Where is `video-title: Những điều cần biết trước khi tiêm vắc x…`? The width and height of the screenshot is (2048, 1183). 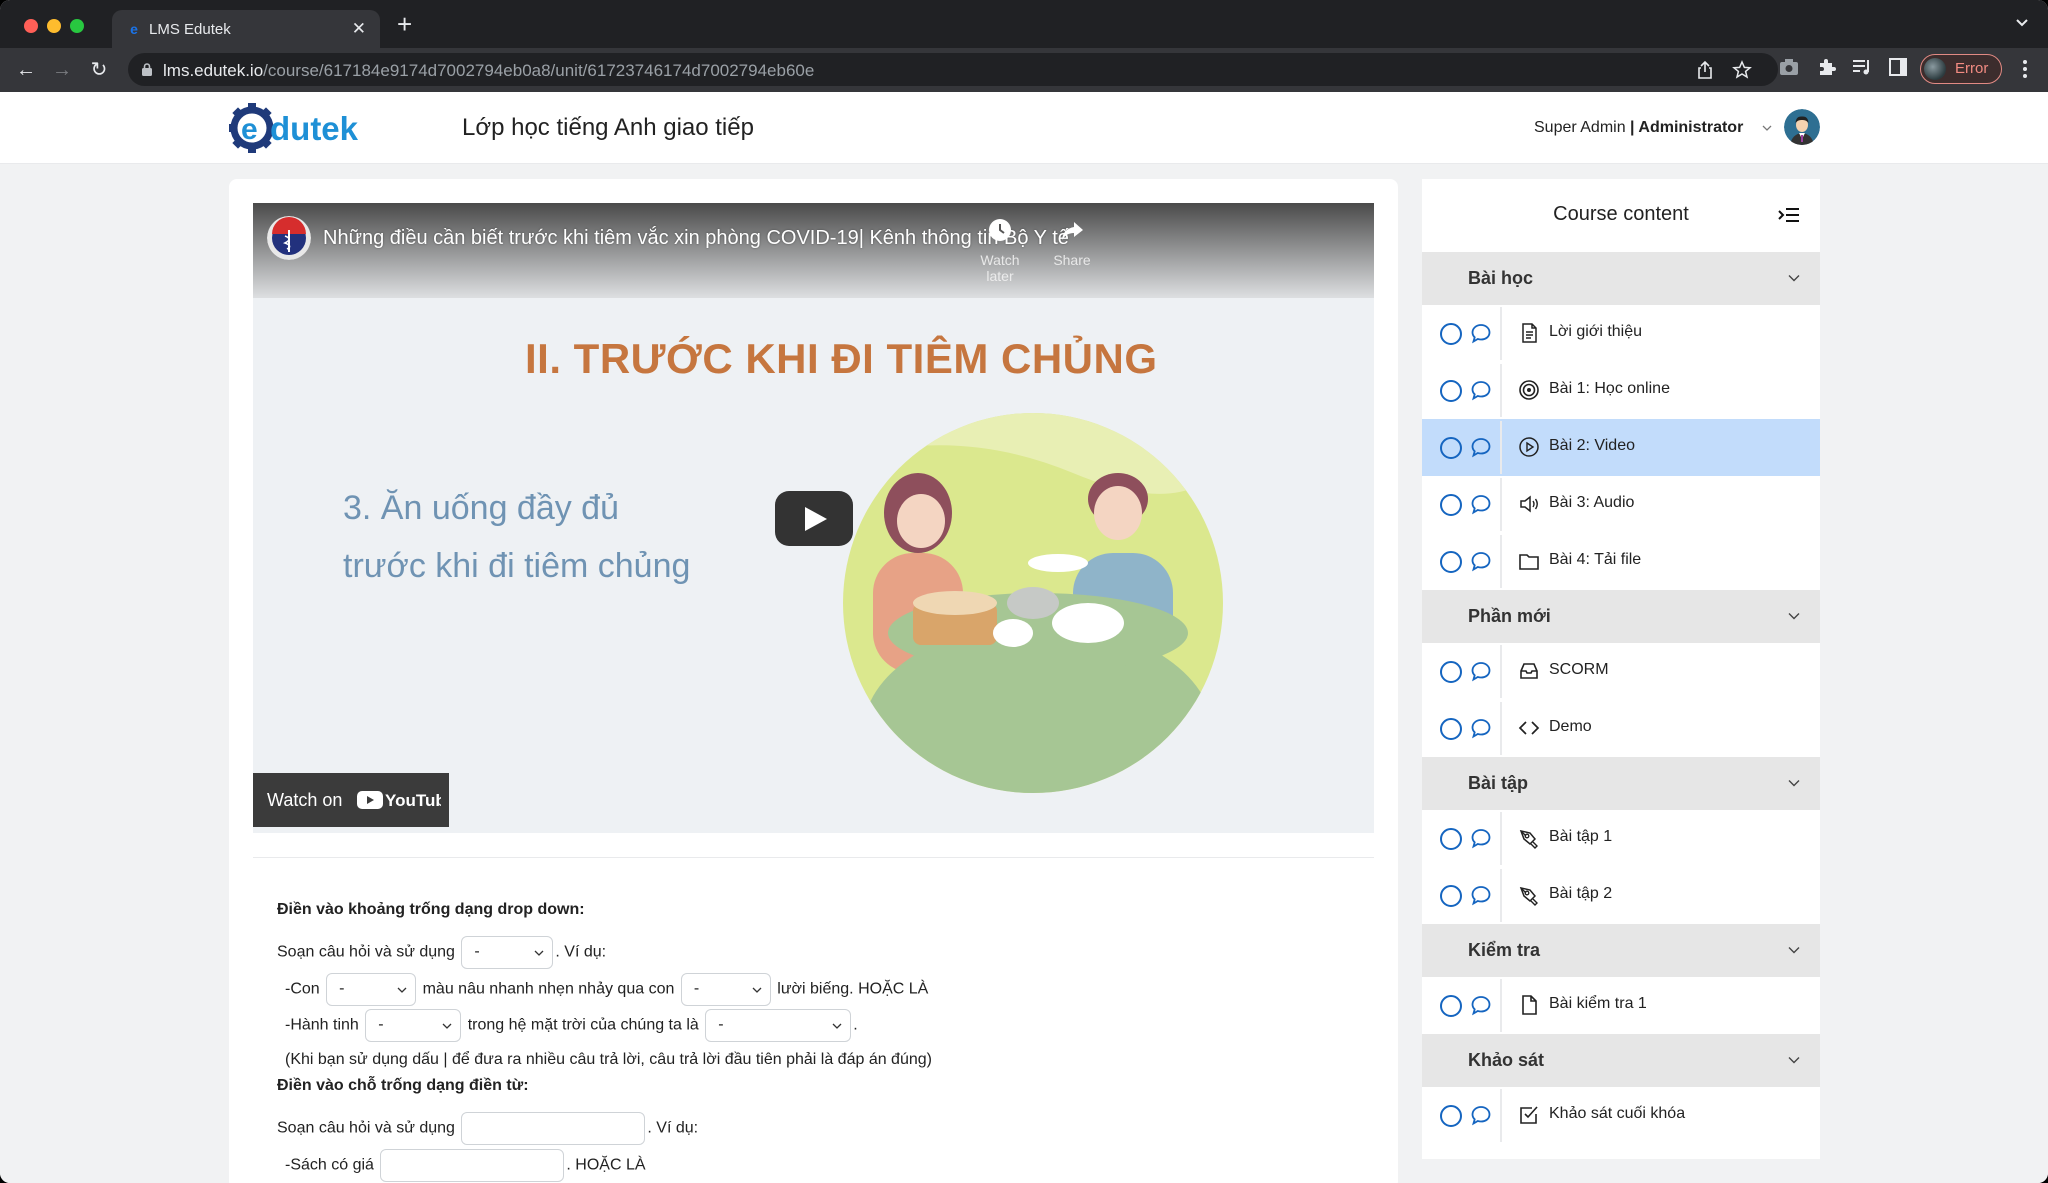
video-title: Những điều cần biết trước khi tiêm vắc x… is located at coordinates (696, 238).